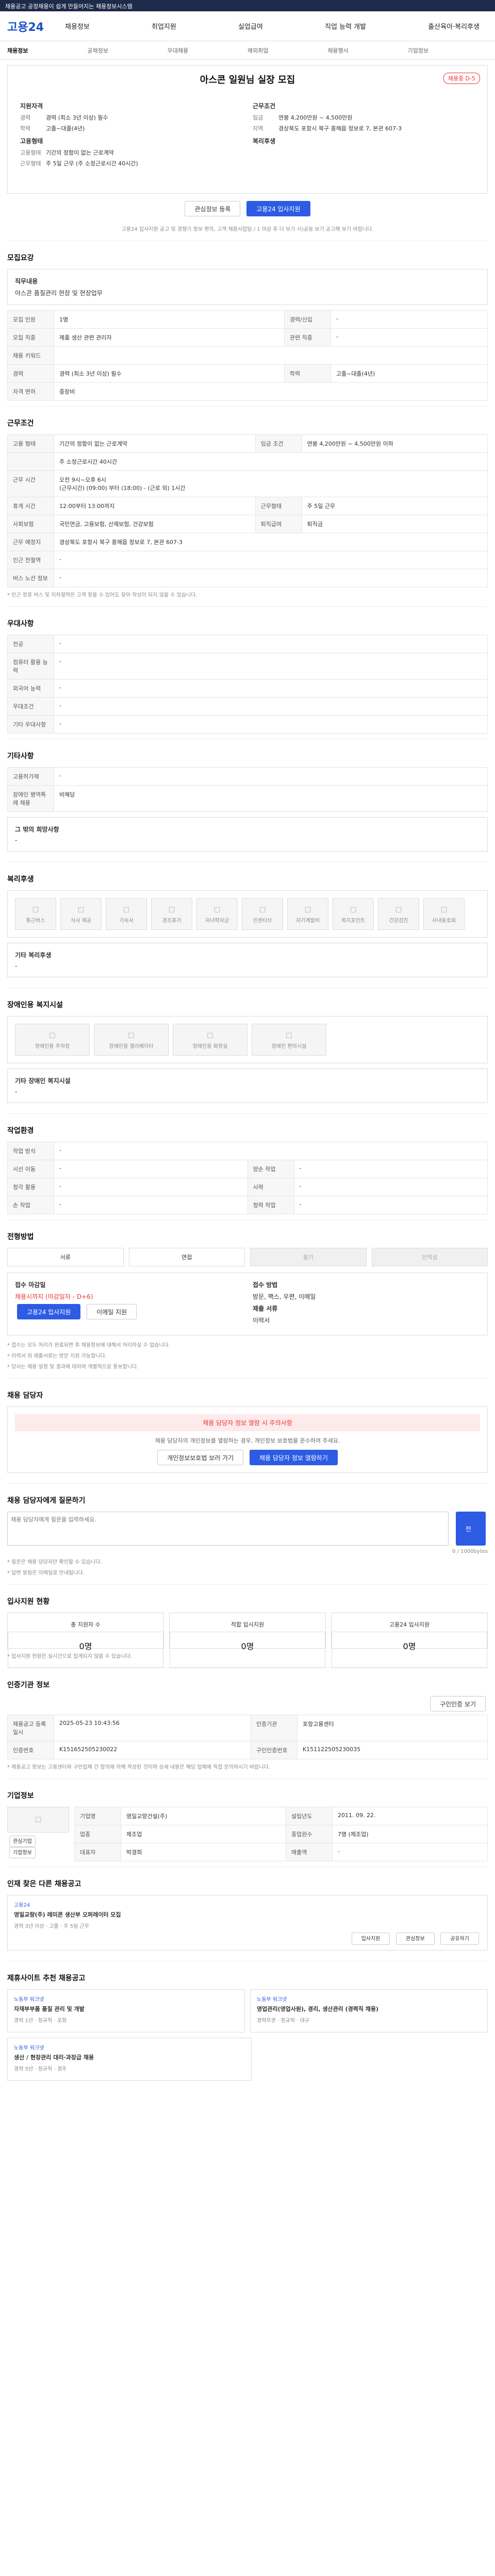 The width and height of the screenshot is (495, 2576). What do you see at coordinates (454, 26) in the screenshot?
I see `nav-item: 출산육아·복리후생` at bounding box center [454, 26].